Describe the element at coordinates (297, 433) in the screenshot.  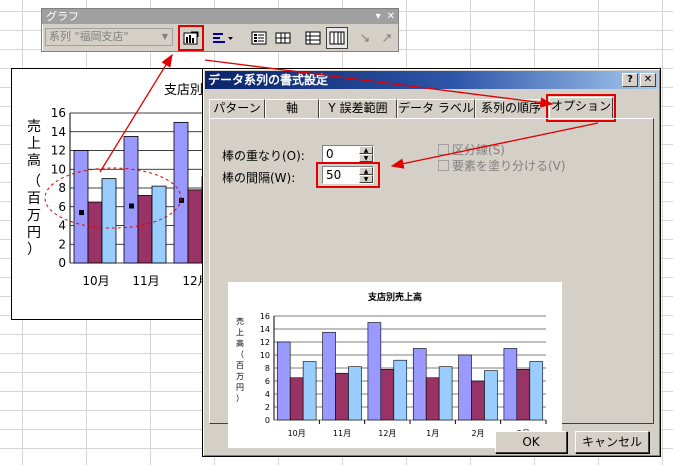
I see `preview-xtick: 10月` at that location.